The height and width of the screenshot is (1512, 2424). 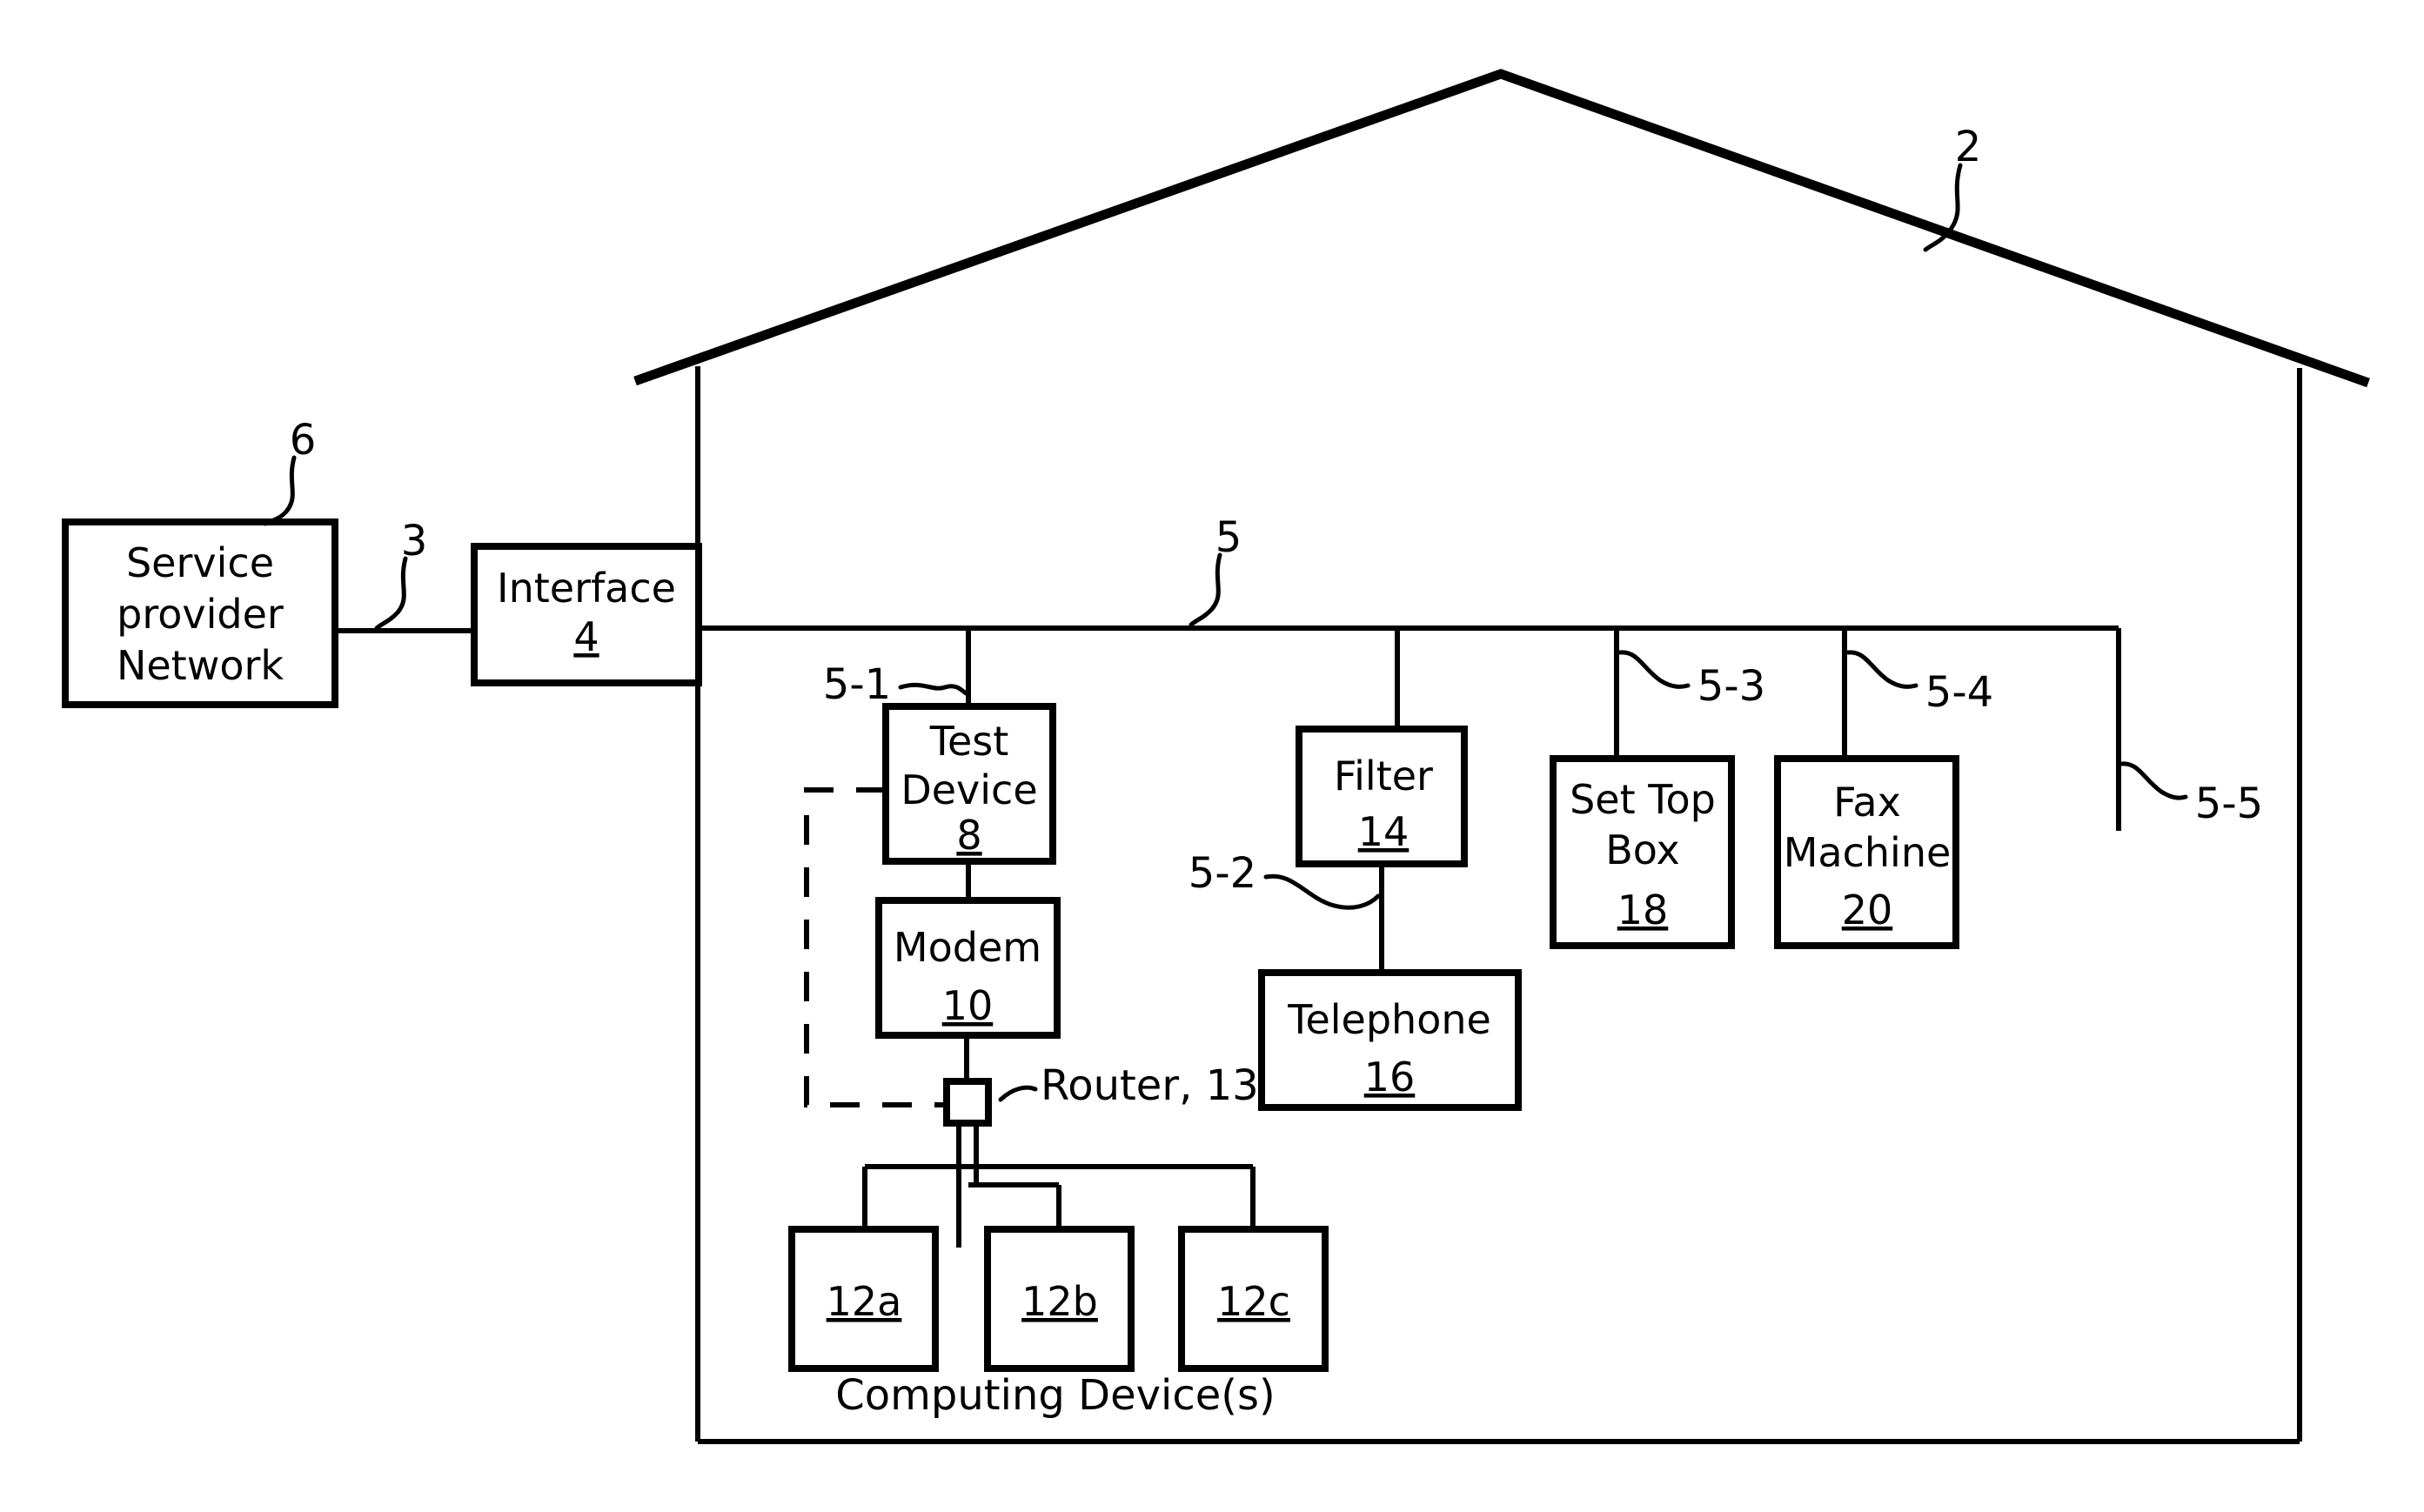 I want to click on interface-node: Interface 4, so click(x=587, y=614).